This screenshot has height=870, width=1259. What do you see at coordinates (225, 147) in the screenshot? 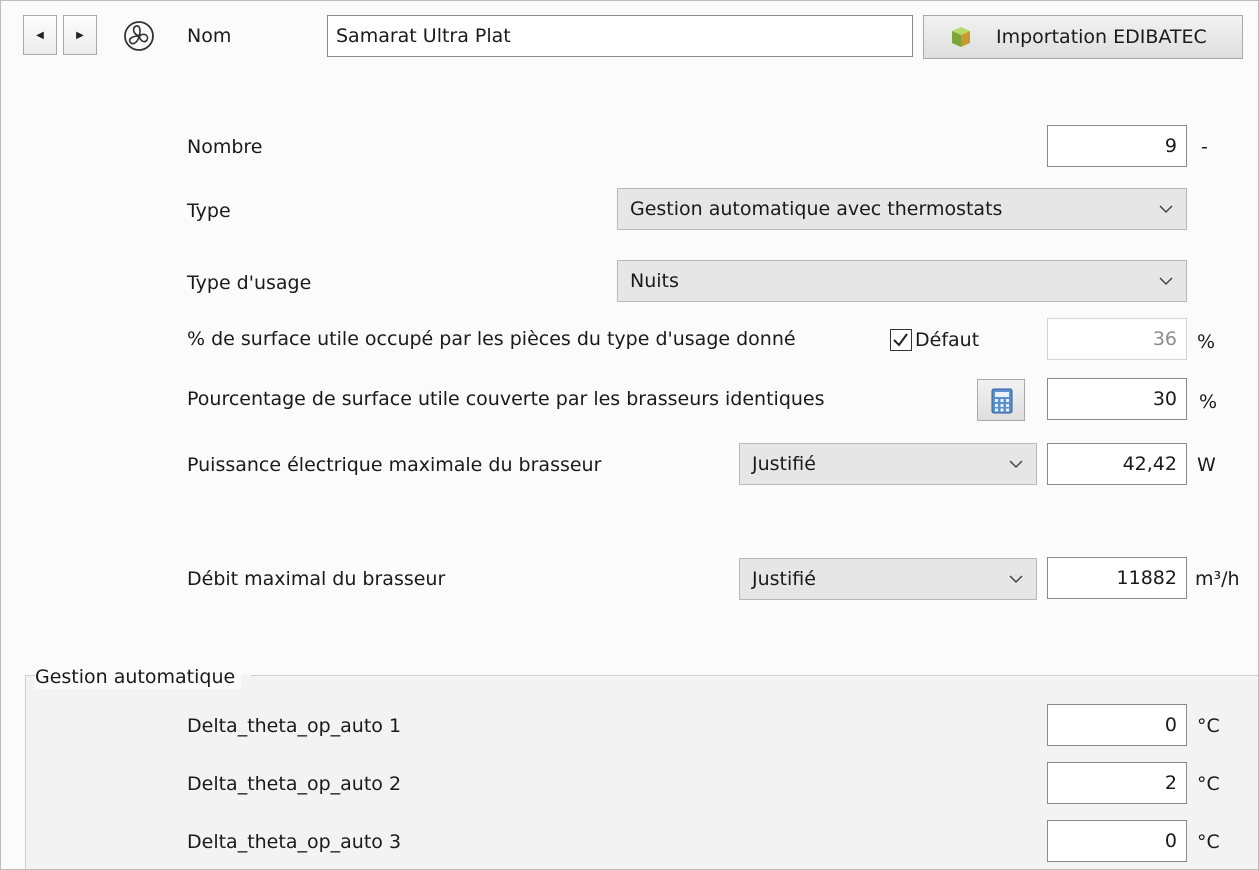
I see `nombre-label: Nombre` at bounding box center [225, 147].